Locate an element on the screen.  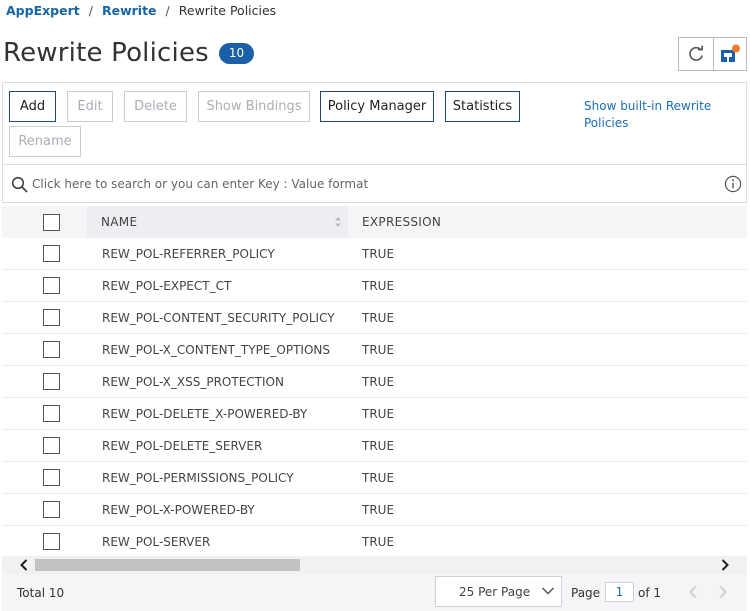
breadcrumb-current: Rewrite Policies is located at coordinates (227, 10).